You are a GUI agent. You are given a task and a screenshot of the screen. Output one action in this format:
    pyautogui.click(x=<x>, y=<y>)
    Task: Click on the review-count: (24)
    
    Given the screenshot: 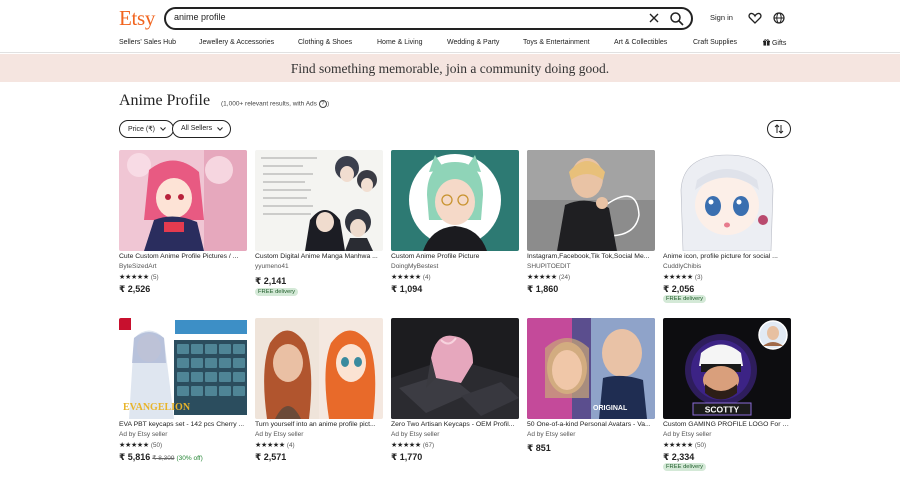 What is the action you would take?
    pyautogui.click(x=564, y=277)
    